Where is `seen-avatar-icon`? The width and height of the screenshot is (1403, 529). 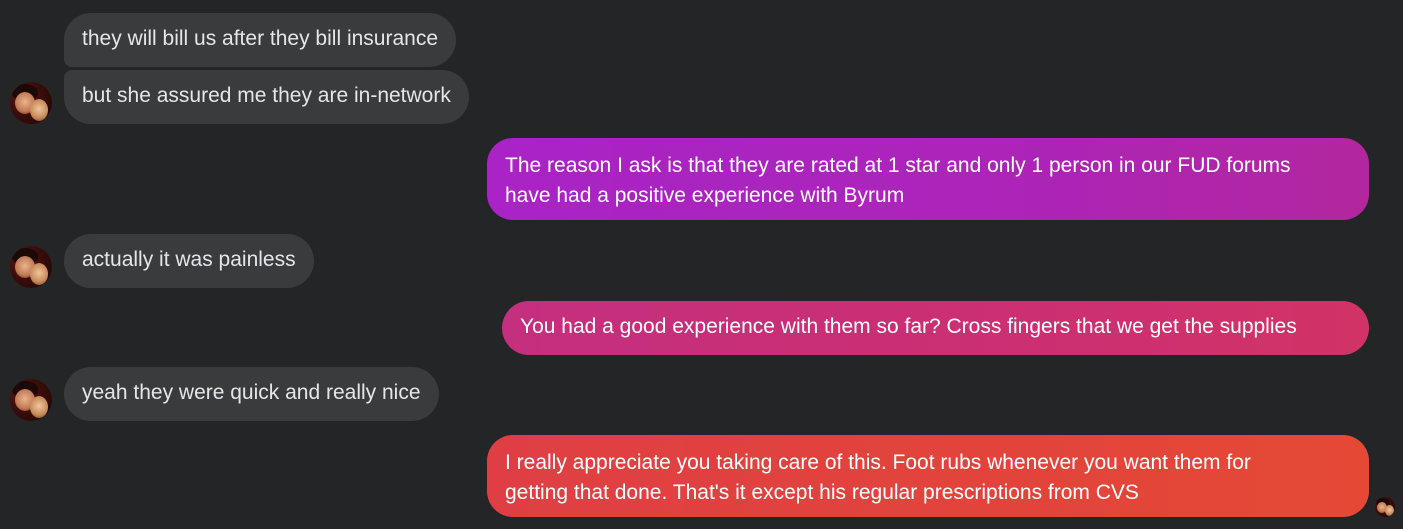 seen-avatar-icon is located at coordinates (1385, 507).